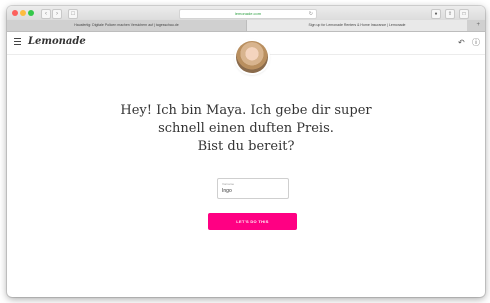  What do you see at coordinates (478, 25) in the screenshot?
I see `plus-icon: +` at bounding box center [478, 25].